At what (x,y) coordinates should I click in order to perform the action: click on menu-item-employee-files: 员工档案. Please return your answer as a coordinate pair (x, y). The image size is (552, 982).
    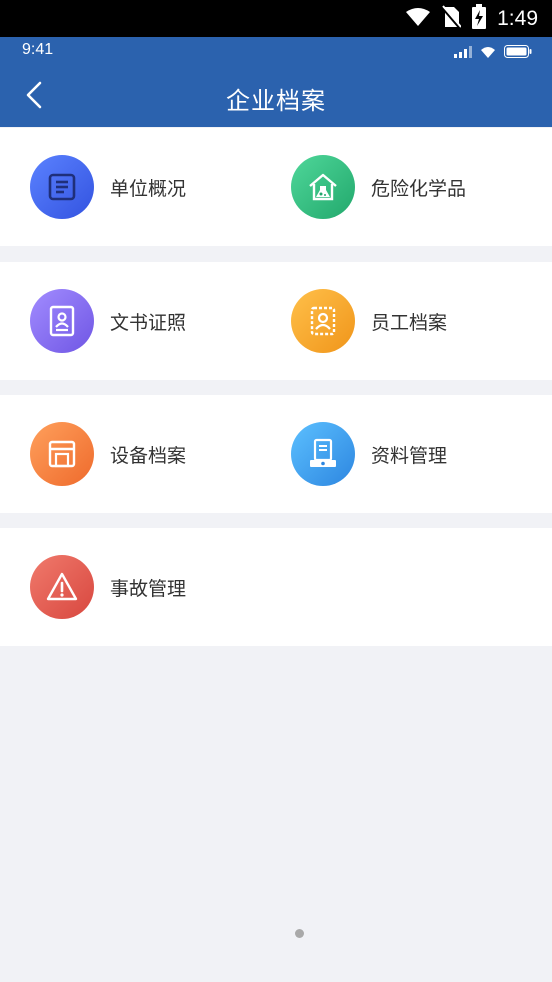
    Looking at the image, I should click on (369, 321).